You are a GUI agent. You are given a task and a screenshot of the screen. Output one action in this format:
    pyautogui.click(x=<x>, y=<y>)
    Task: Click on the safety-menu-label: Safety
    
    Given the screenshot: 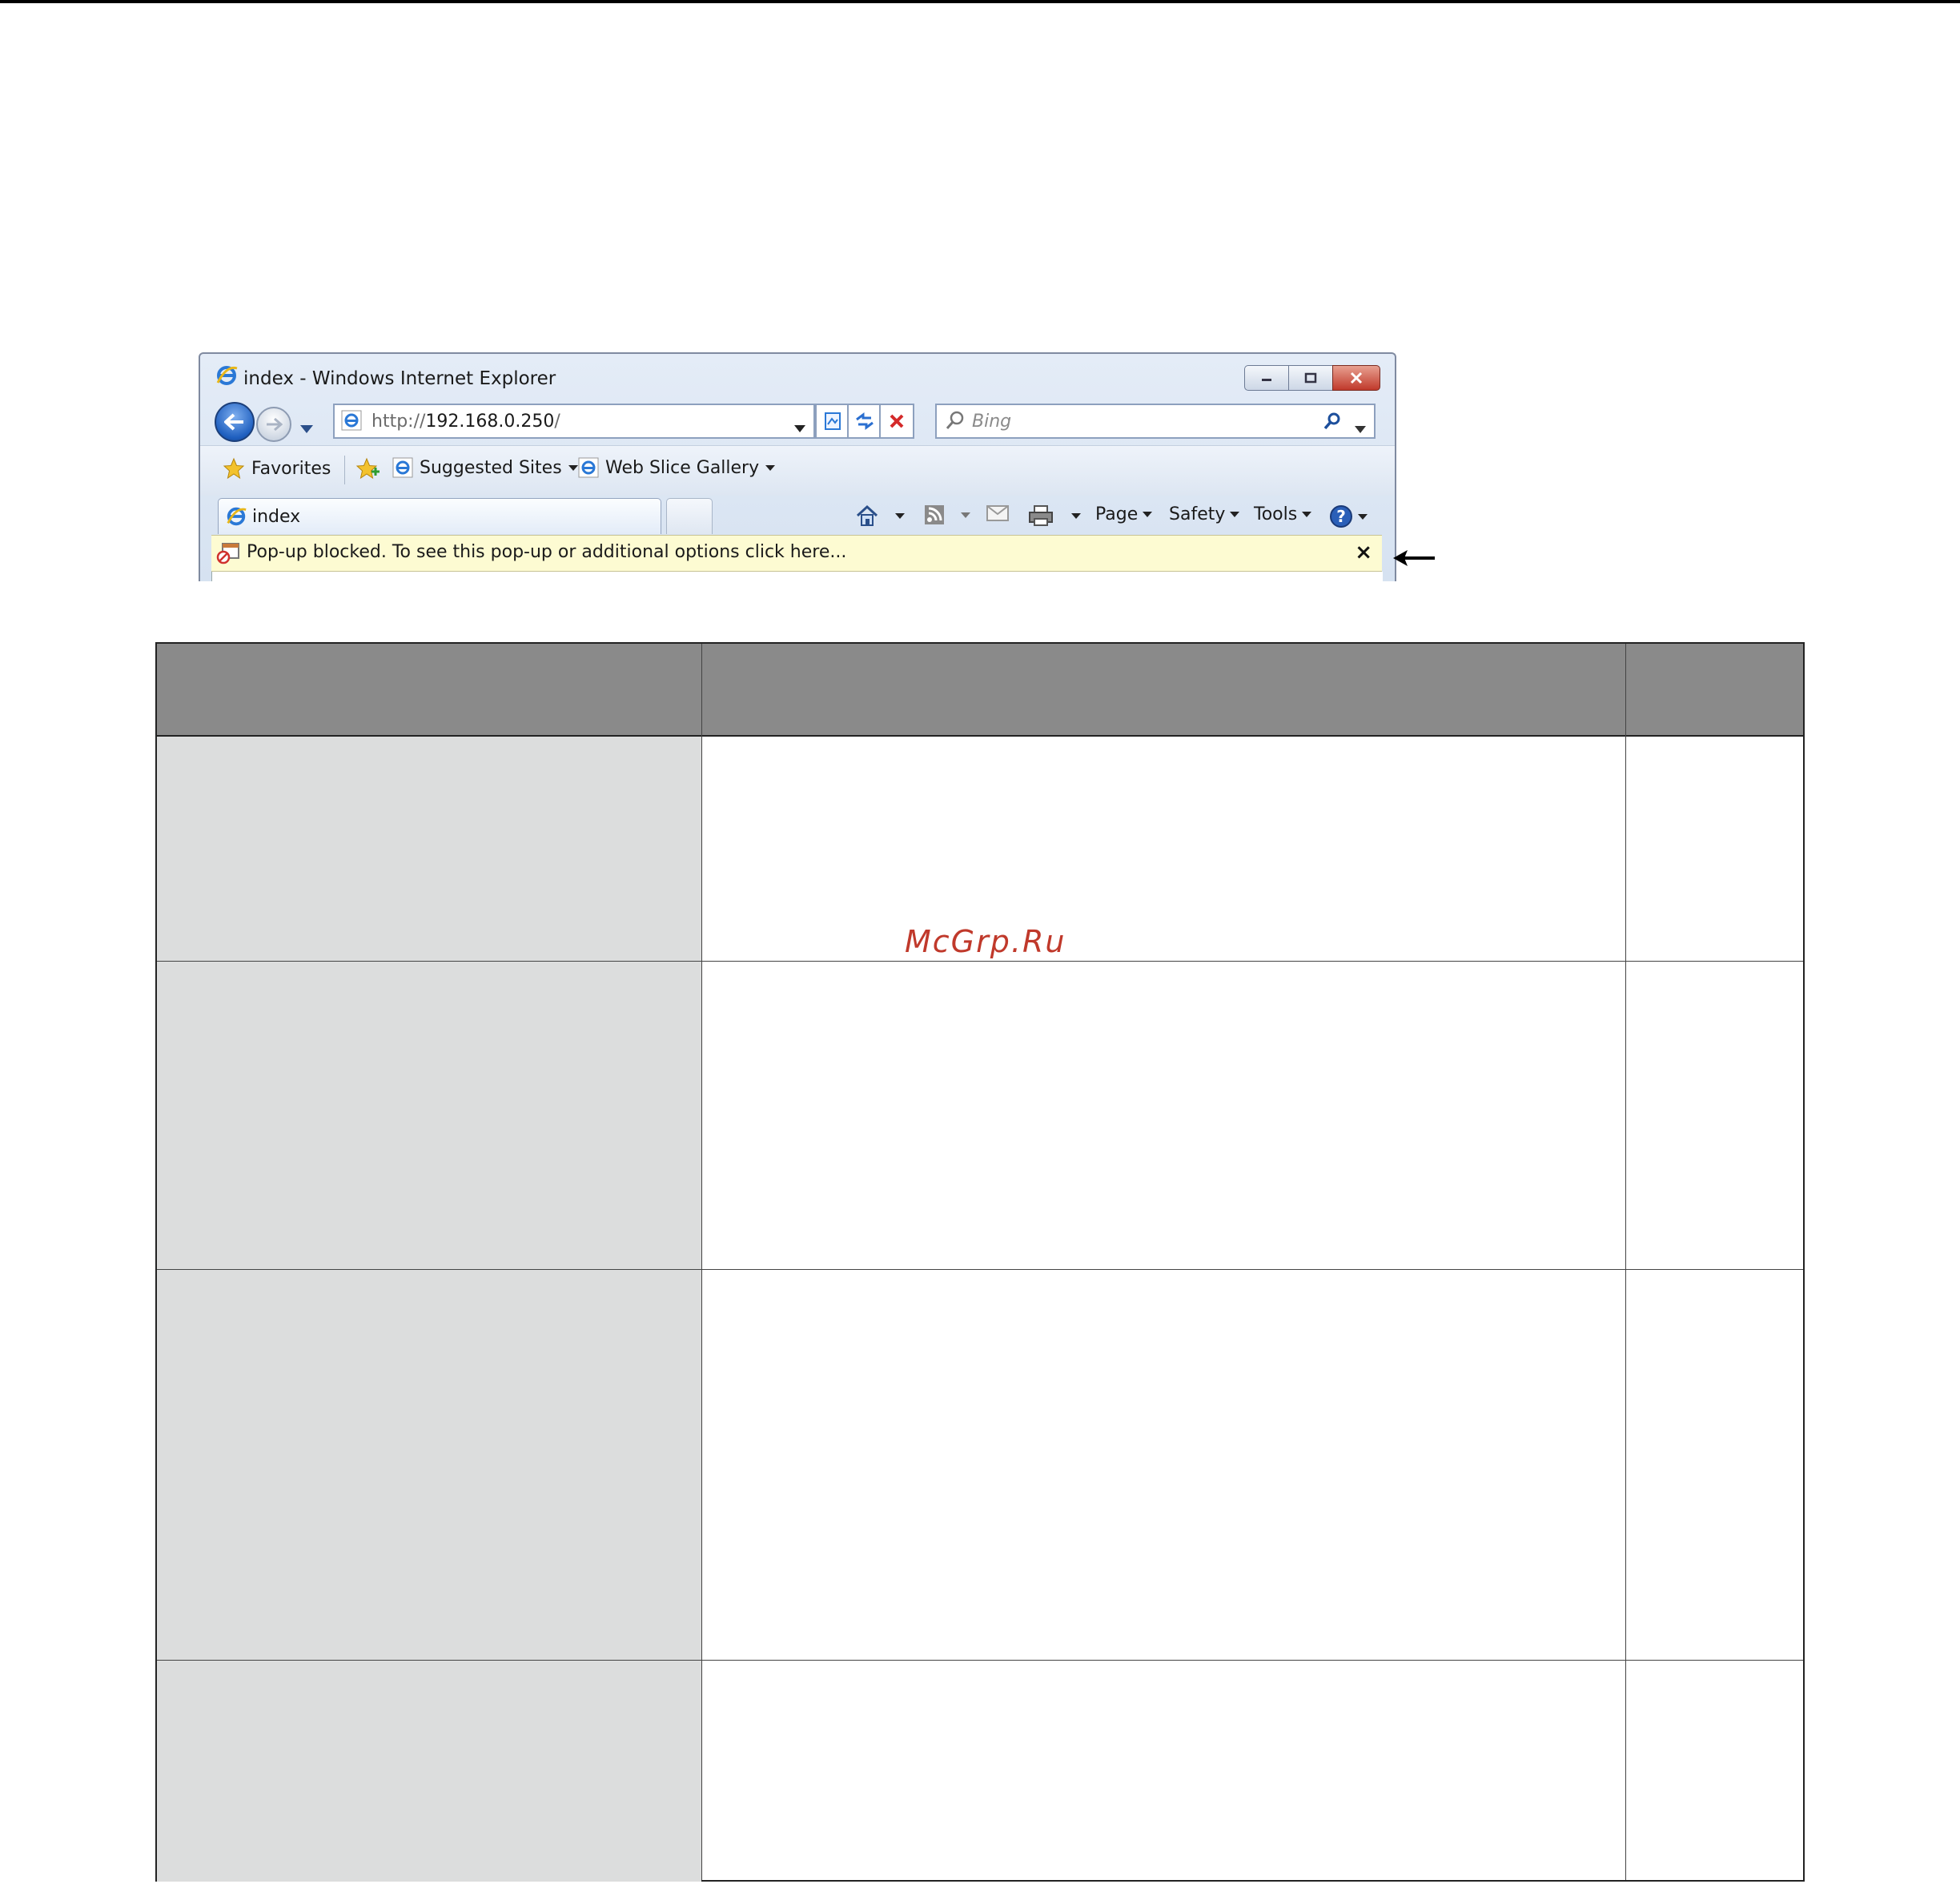 What is the action you would take?
    pyautogui.click(x=1198, y=514)
    